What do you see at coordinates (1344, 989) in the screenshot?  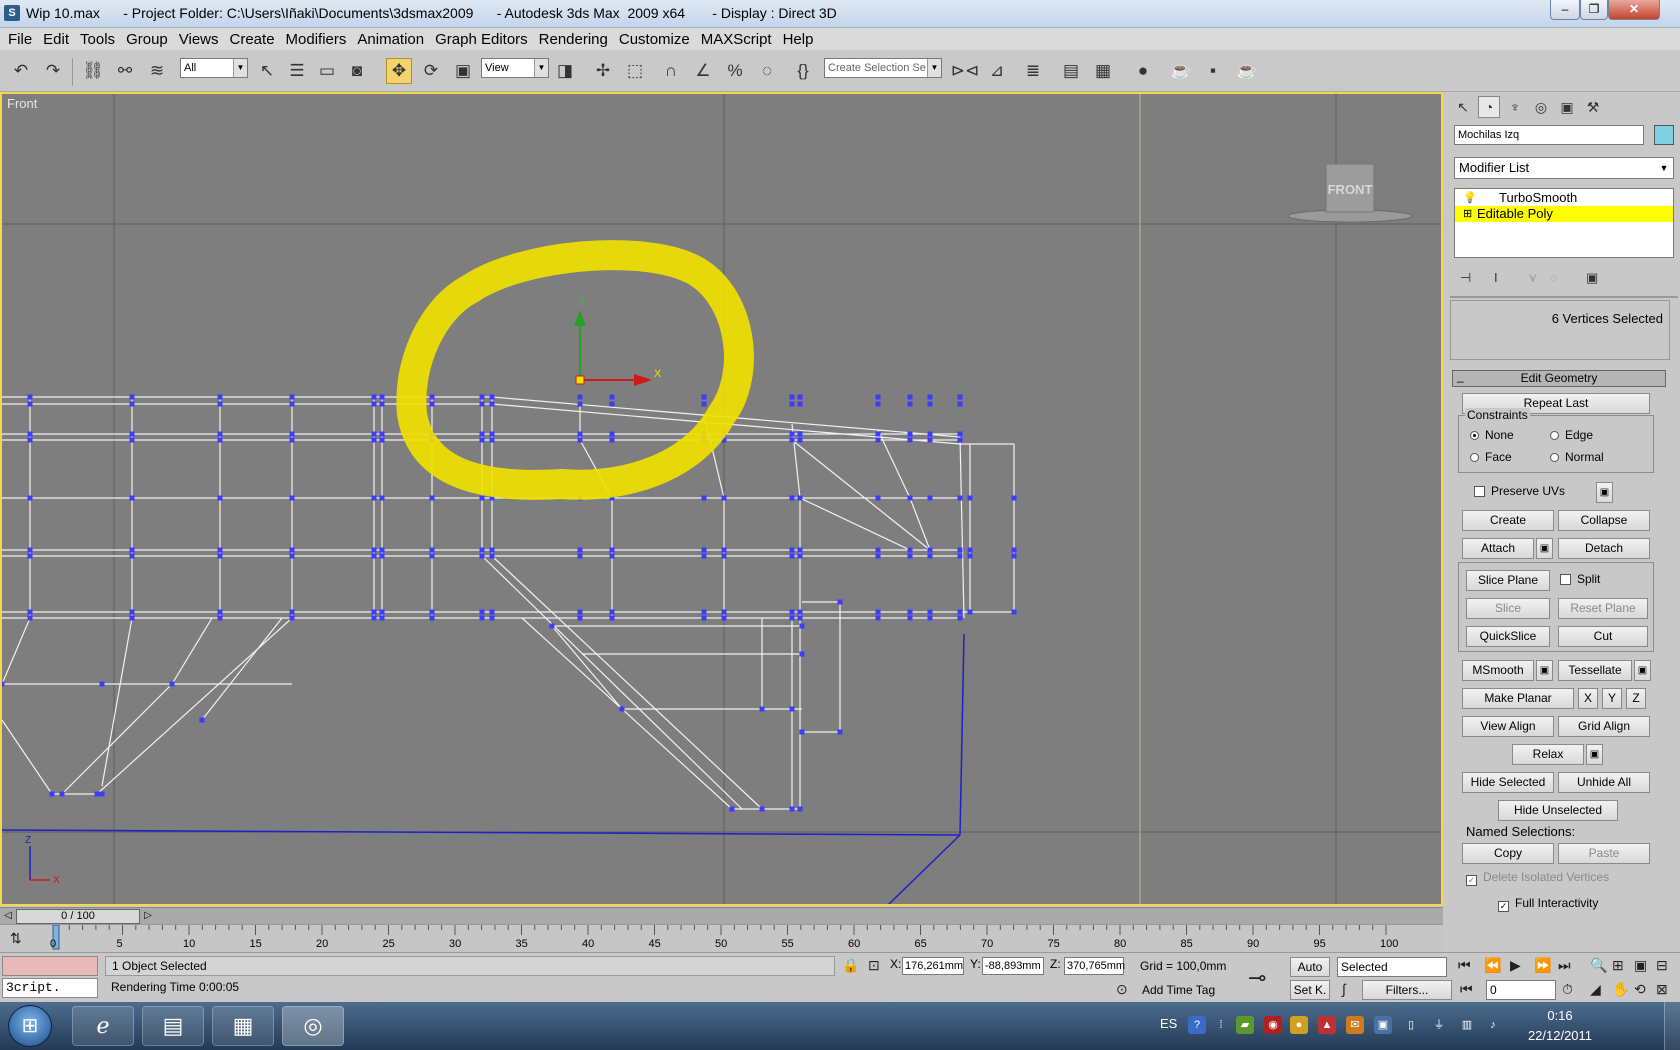 I see `default-in-out-tangent-icon: ∫` at bounding box center [1344, 989].